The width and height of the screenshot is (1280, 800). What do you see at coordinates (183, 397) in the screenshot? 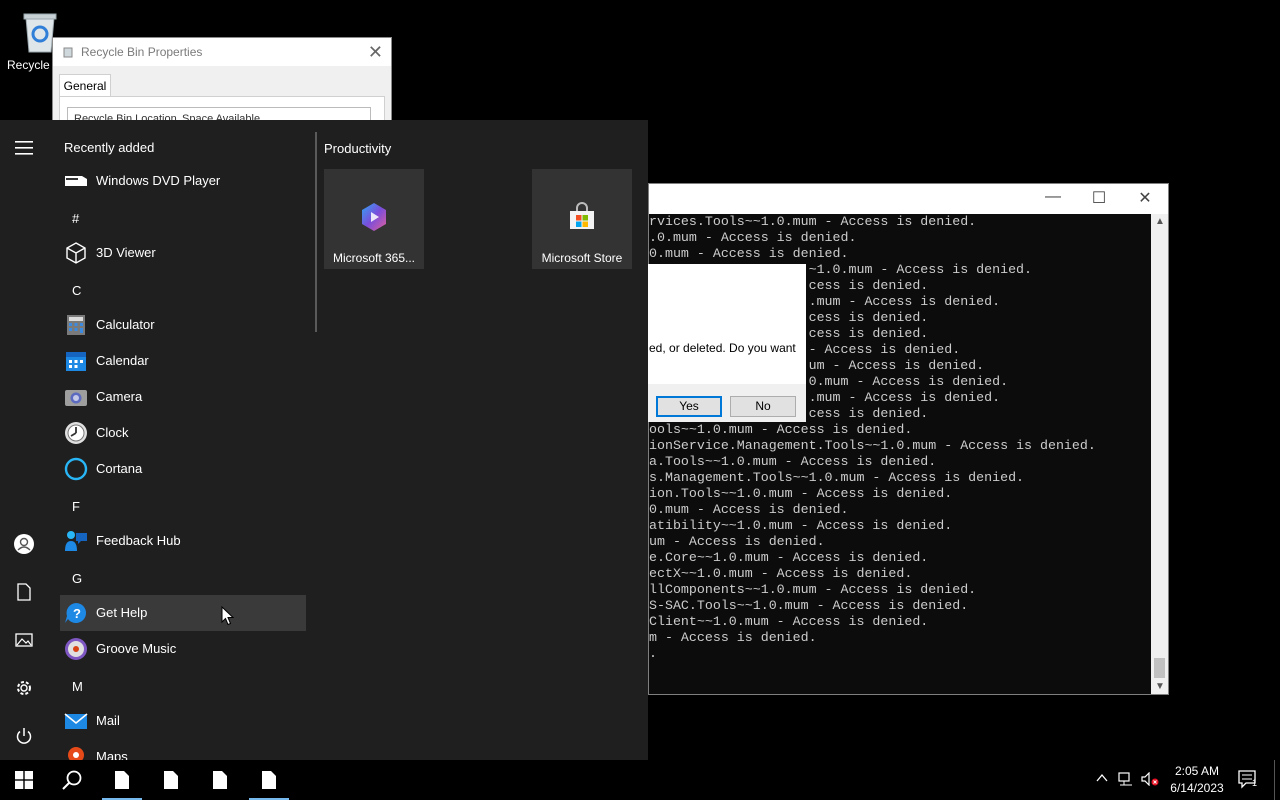
I see `app-item-camera: Camera` at bounding box center [183, 397].